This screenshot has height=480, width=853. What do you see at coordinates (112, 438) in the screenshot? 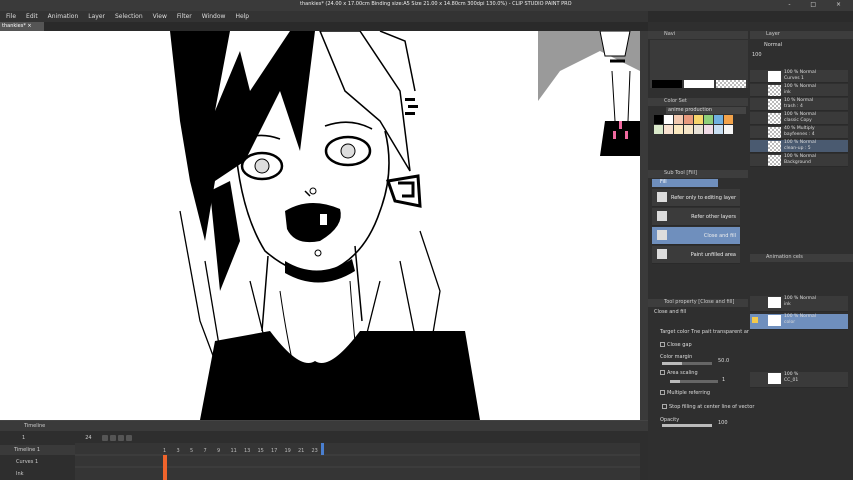
I see `stop-icon` at bounding box center [112, 438].